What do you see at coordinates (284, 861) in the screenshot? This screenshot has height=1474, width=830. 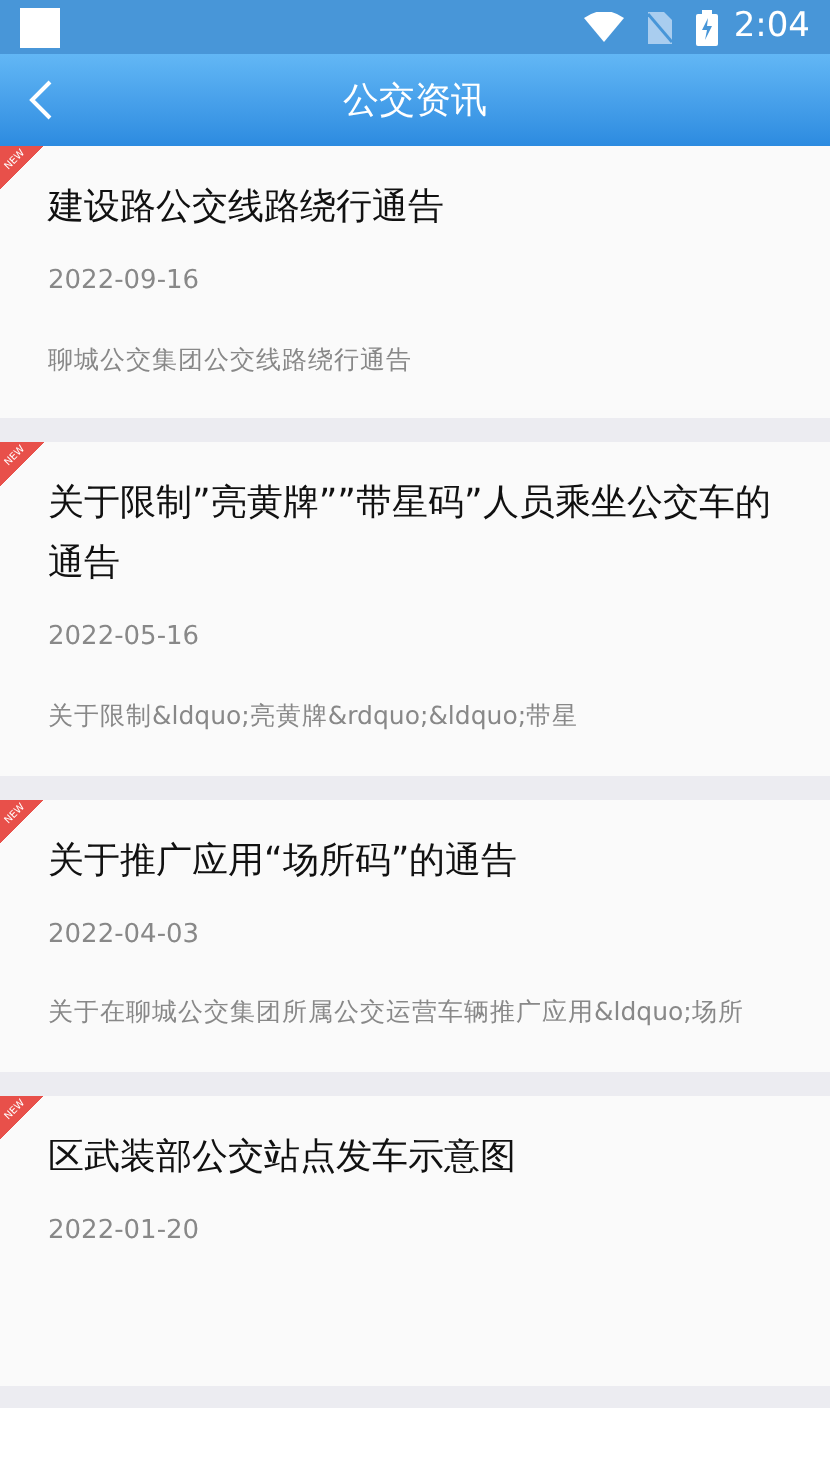 I see `news-title: 关于推广应用“场所码”的通告` at bounding box center [284, 861].